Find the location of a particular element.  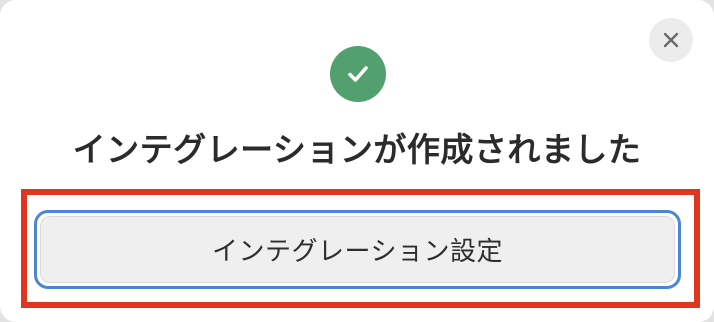

integration-settings-button-label: インテグレーション設定 is located at coordinates (357, 252).